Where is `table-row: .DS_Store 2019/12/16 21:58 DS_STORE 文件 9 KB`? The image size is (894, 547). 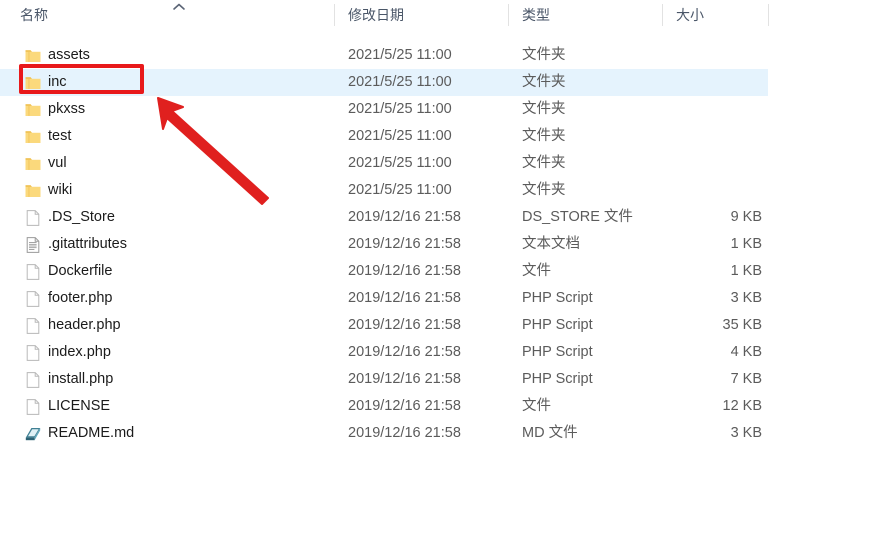 table-row: .DS_Store 2019/12/16 21:58 DS_STORE 文件 9 KB is located at coordinates (447, 217).